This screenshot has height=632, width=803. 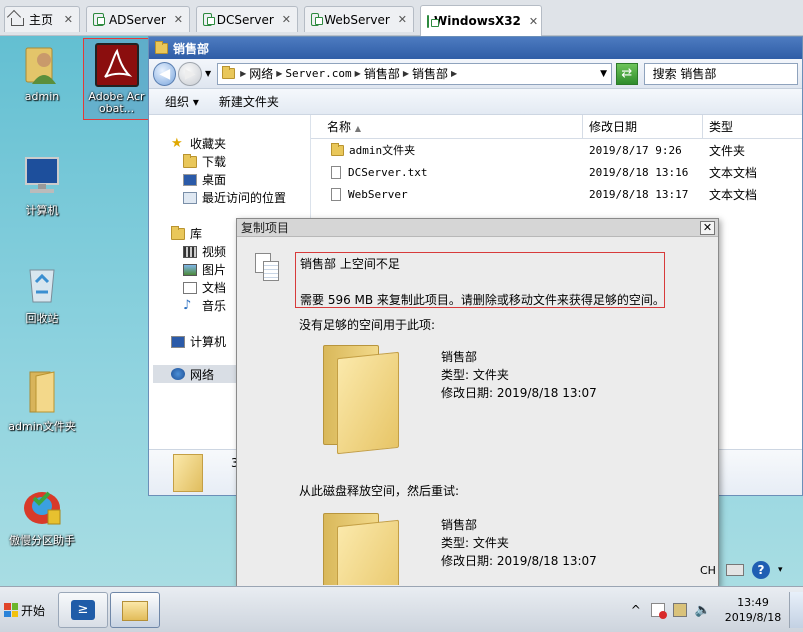 I want to click on item1-name: 销售部, so click(x=459, y=357).